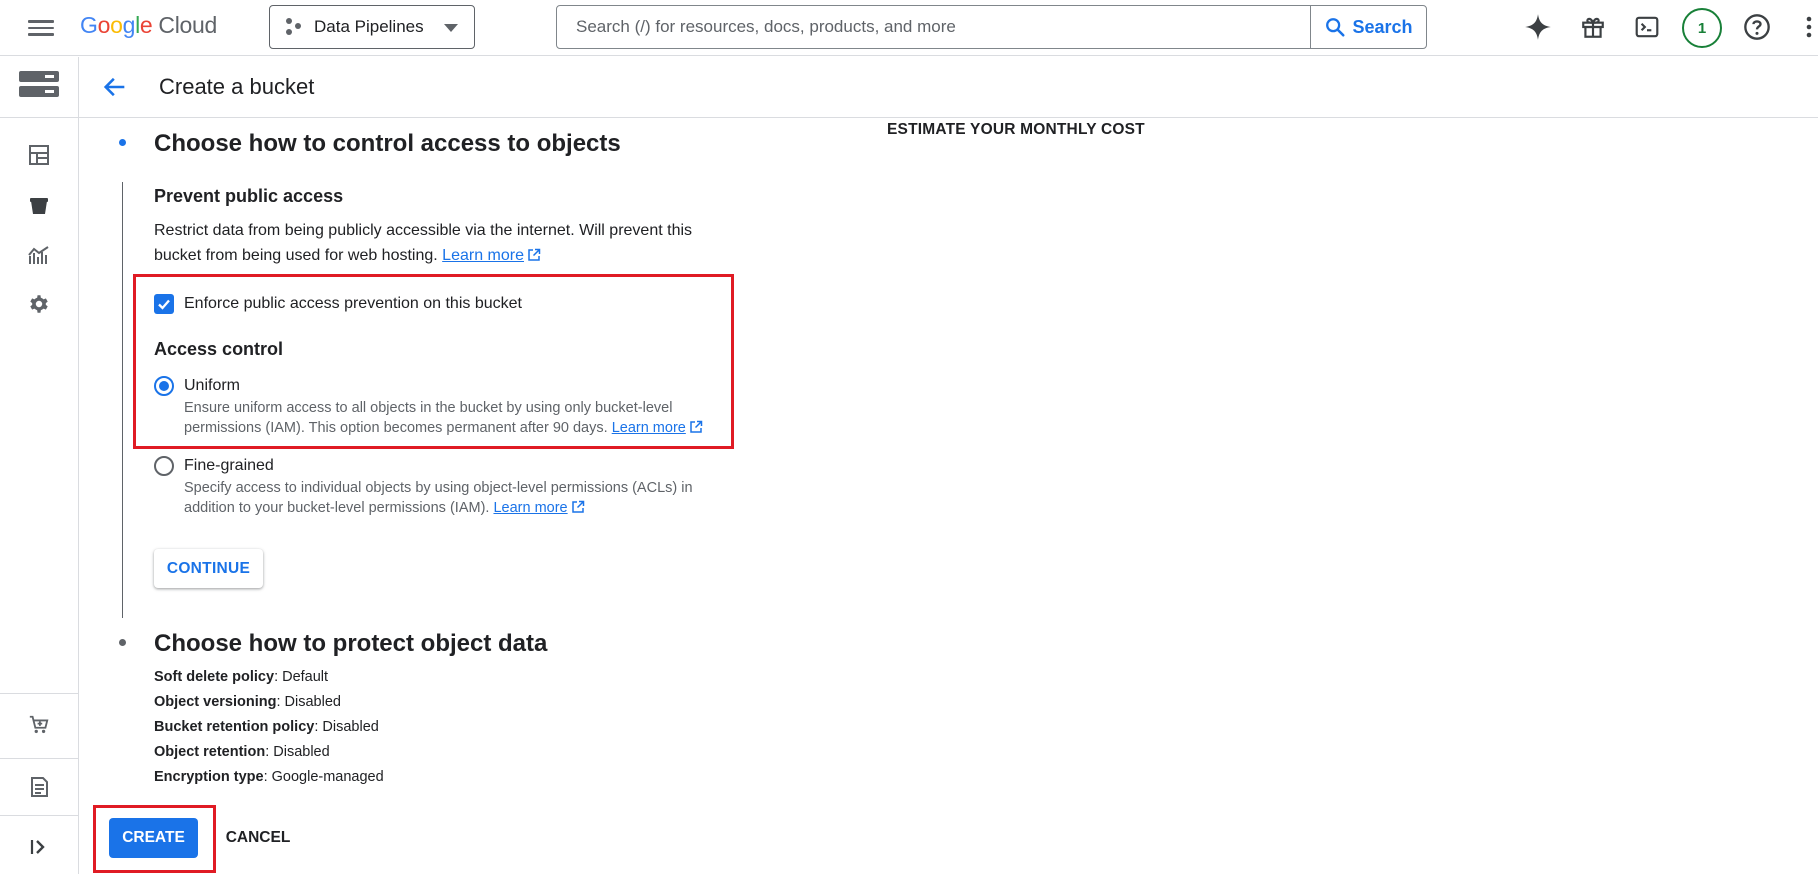 The image size is (1818, 874). Describe the element at coordinates (115, 87) in the screenshot. I see `arrow-back-icon` at that location.